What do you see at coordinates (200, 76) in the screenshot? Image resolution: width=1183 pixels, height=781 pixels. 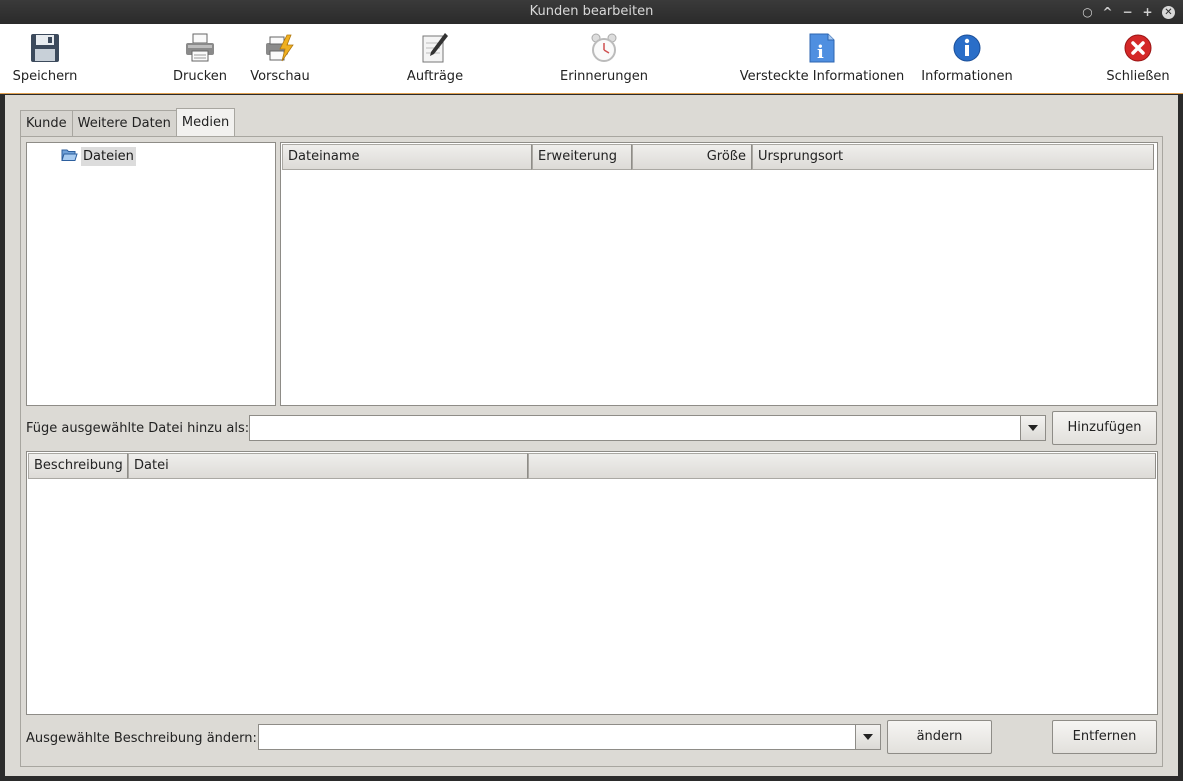 I see `print-label: Drucken` at bounding box center [200, 76].